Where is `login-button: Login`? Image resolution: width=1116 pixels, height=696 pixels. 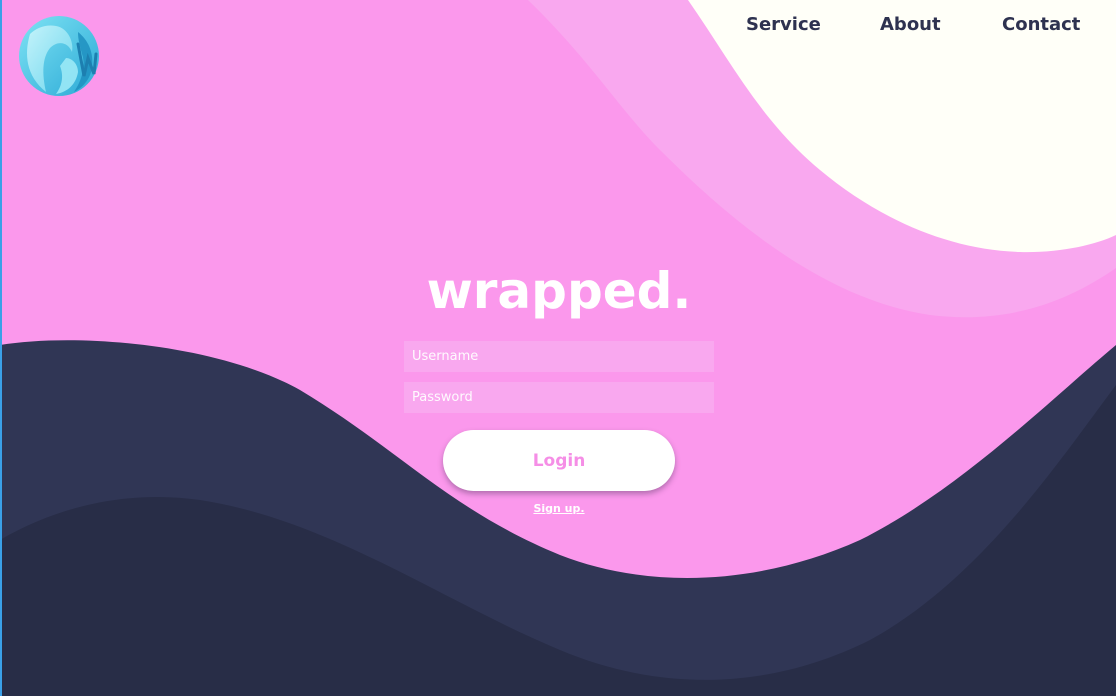
login-button: Login is located at coordinates (559, 460).